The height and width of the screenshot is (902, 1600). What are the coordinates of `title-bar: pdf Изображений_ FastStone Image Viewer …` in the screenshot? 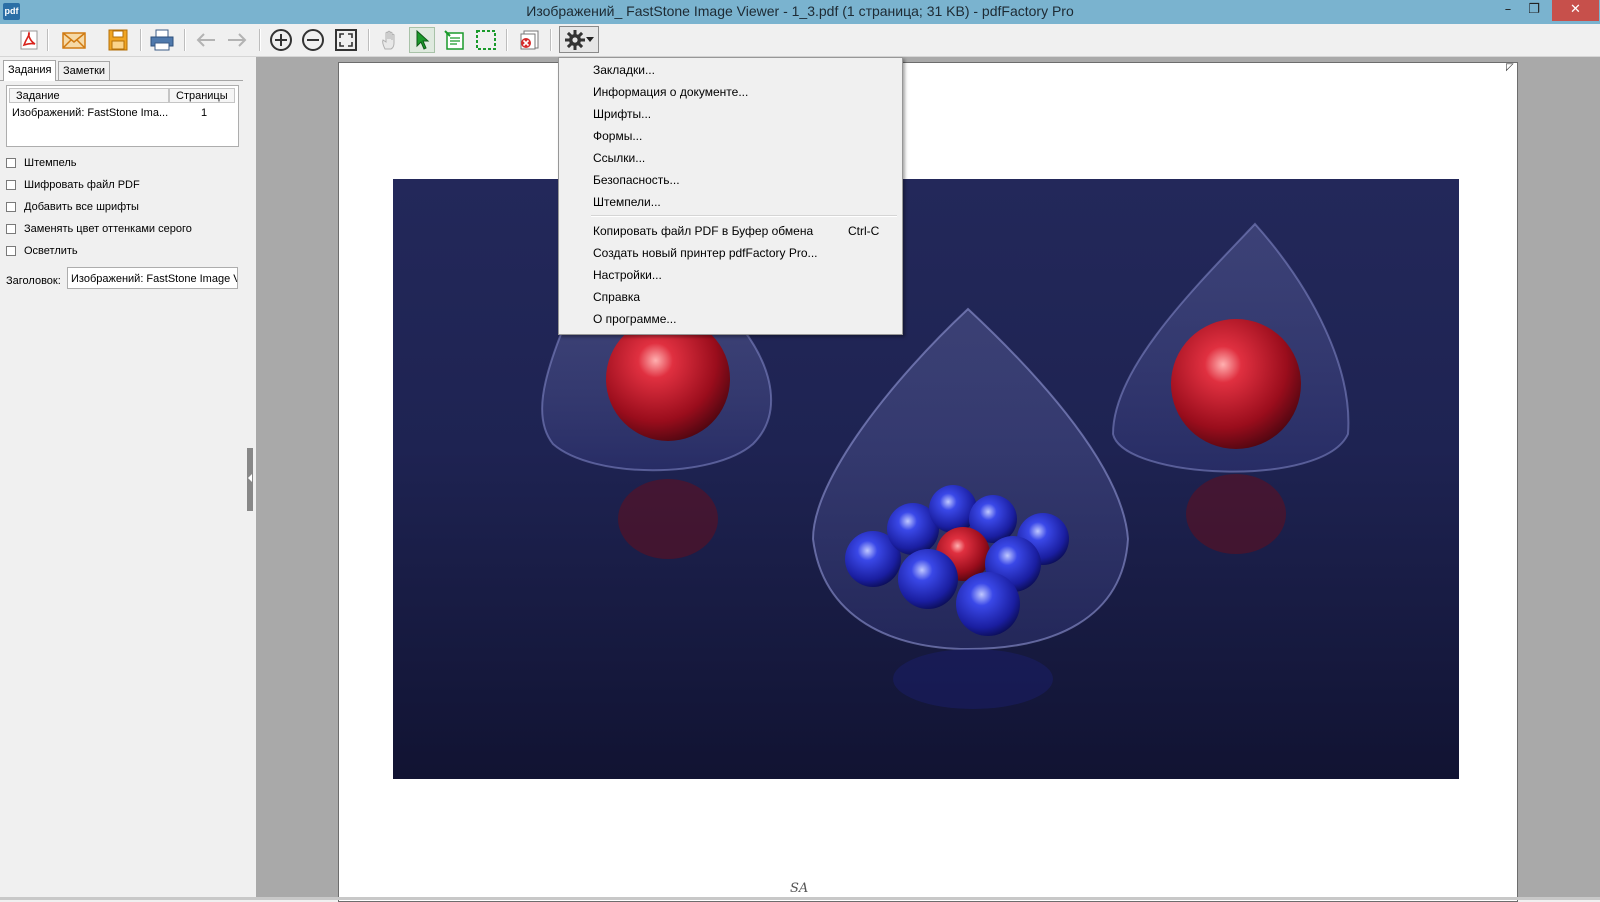 It's located at (800, 12).